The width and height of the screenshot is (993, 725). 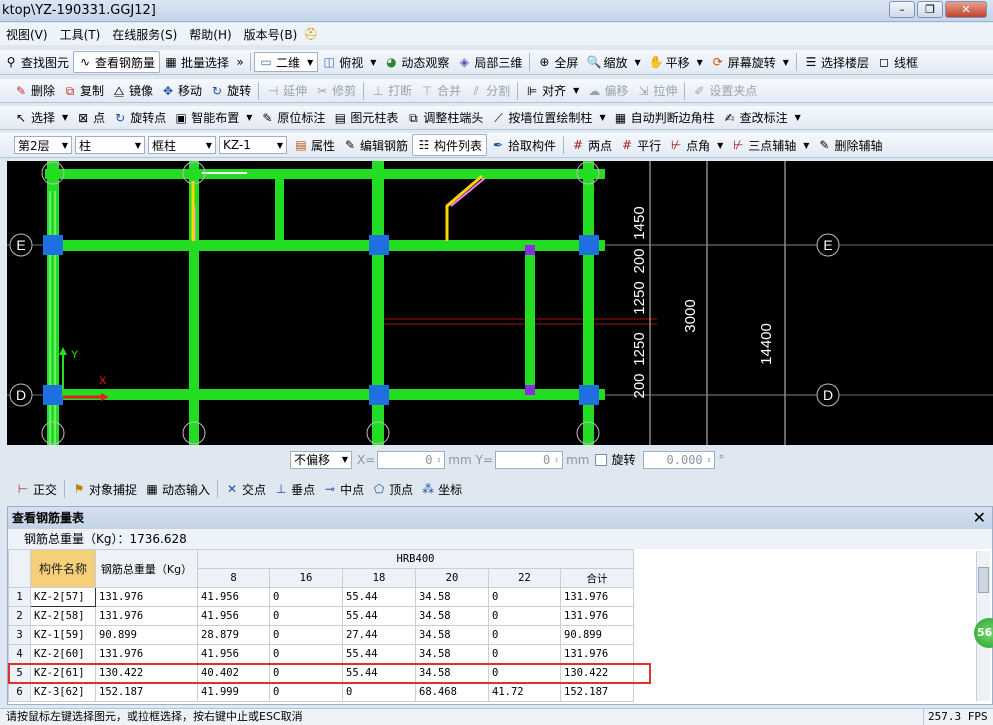 I want to click on wireframe-button: ◻ 线框, so click(x=897, y=62).